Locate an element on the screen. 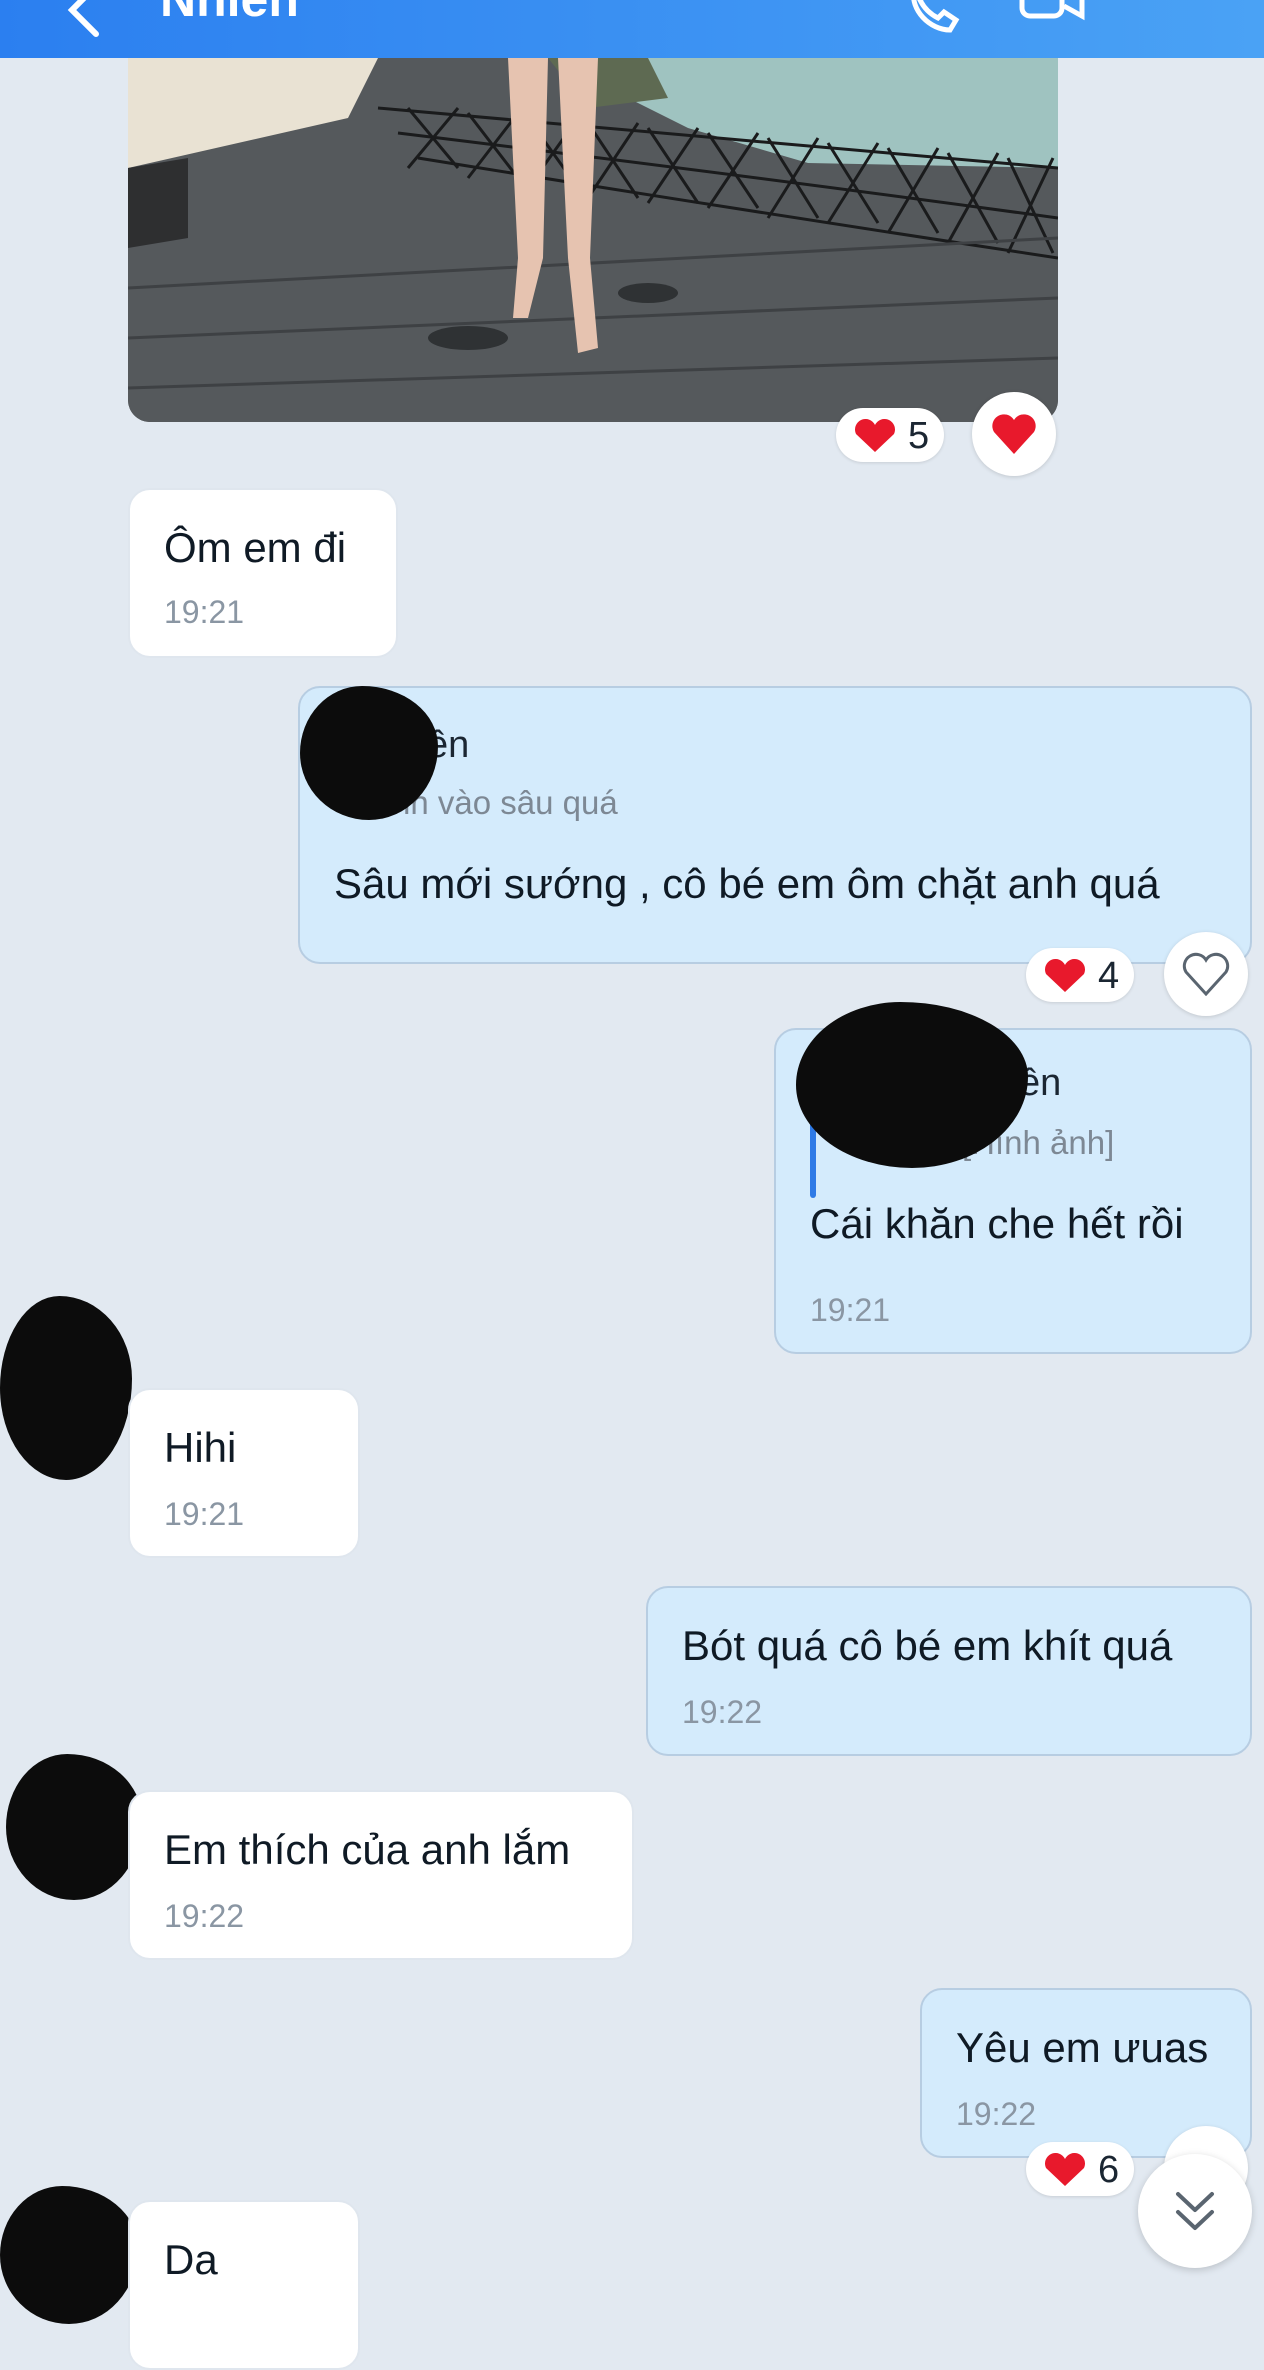 The height and width of the screenshot is (2370, 1264). reaction-count: 6 is located at coordinates (1109, 2170).